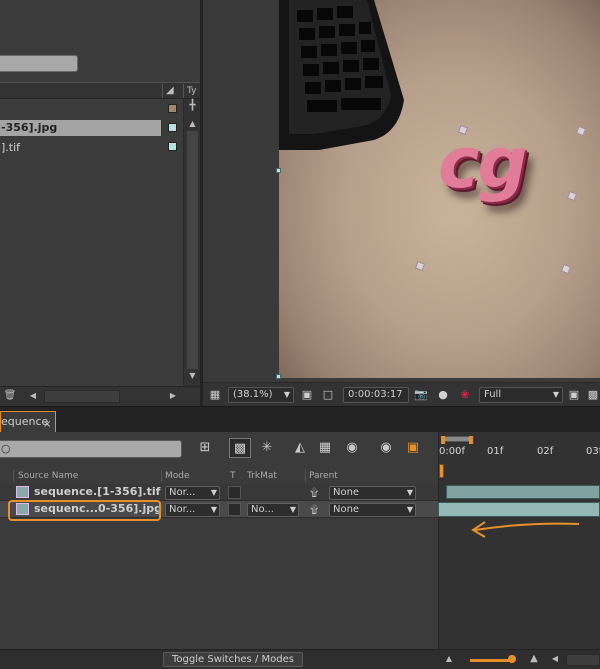 The image size is (600, 669). Describe the element at coordinates (307, 395) in the screenshot. I see `fit-frame-icon: ▣` at that location.